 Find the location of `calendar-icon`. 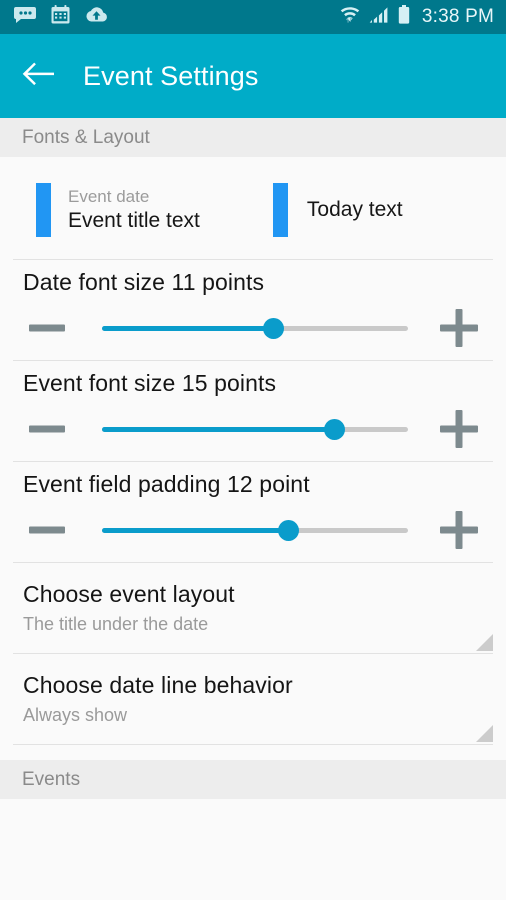

calendar-icon is located at coordinates (60, 17).